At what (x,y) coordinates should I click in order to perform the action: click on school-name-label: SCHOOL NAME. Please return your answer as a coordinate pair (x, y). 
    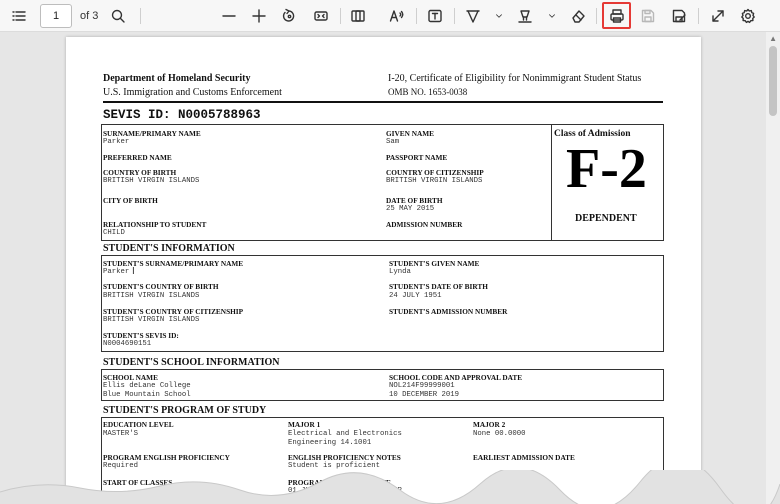
    Looking at the image, I should click on (130, 377).